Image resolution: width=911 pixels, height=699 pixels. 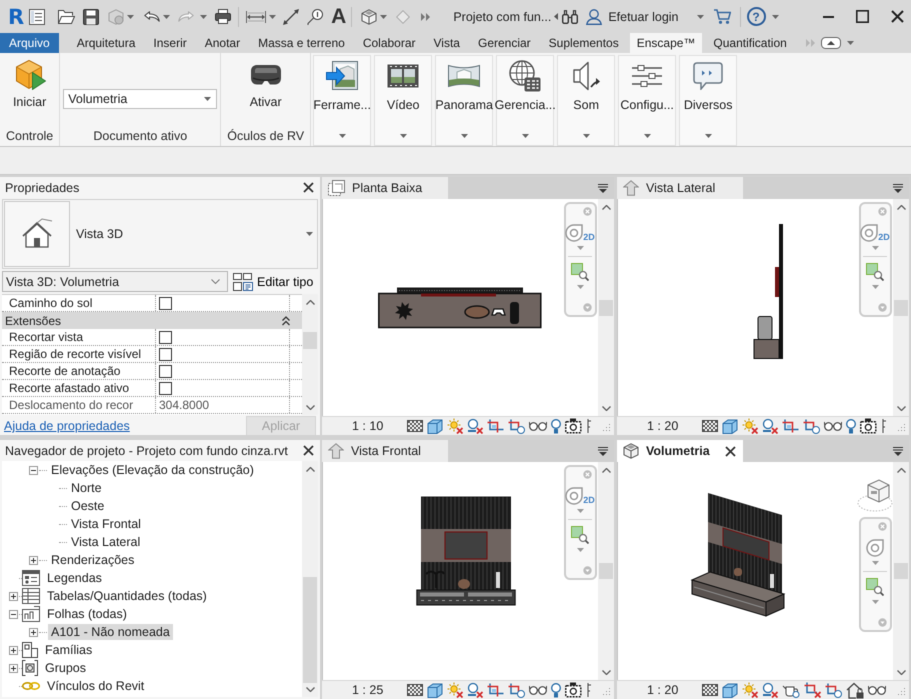 What do you see at coordinates (517, 690) in the screenshot?
I see `crop-region-icon` at bounding box center [517, 690].